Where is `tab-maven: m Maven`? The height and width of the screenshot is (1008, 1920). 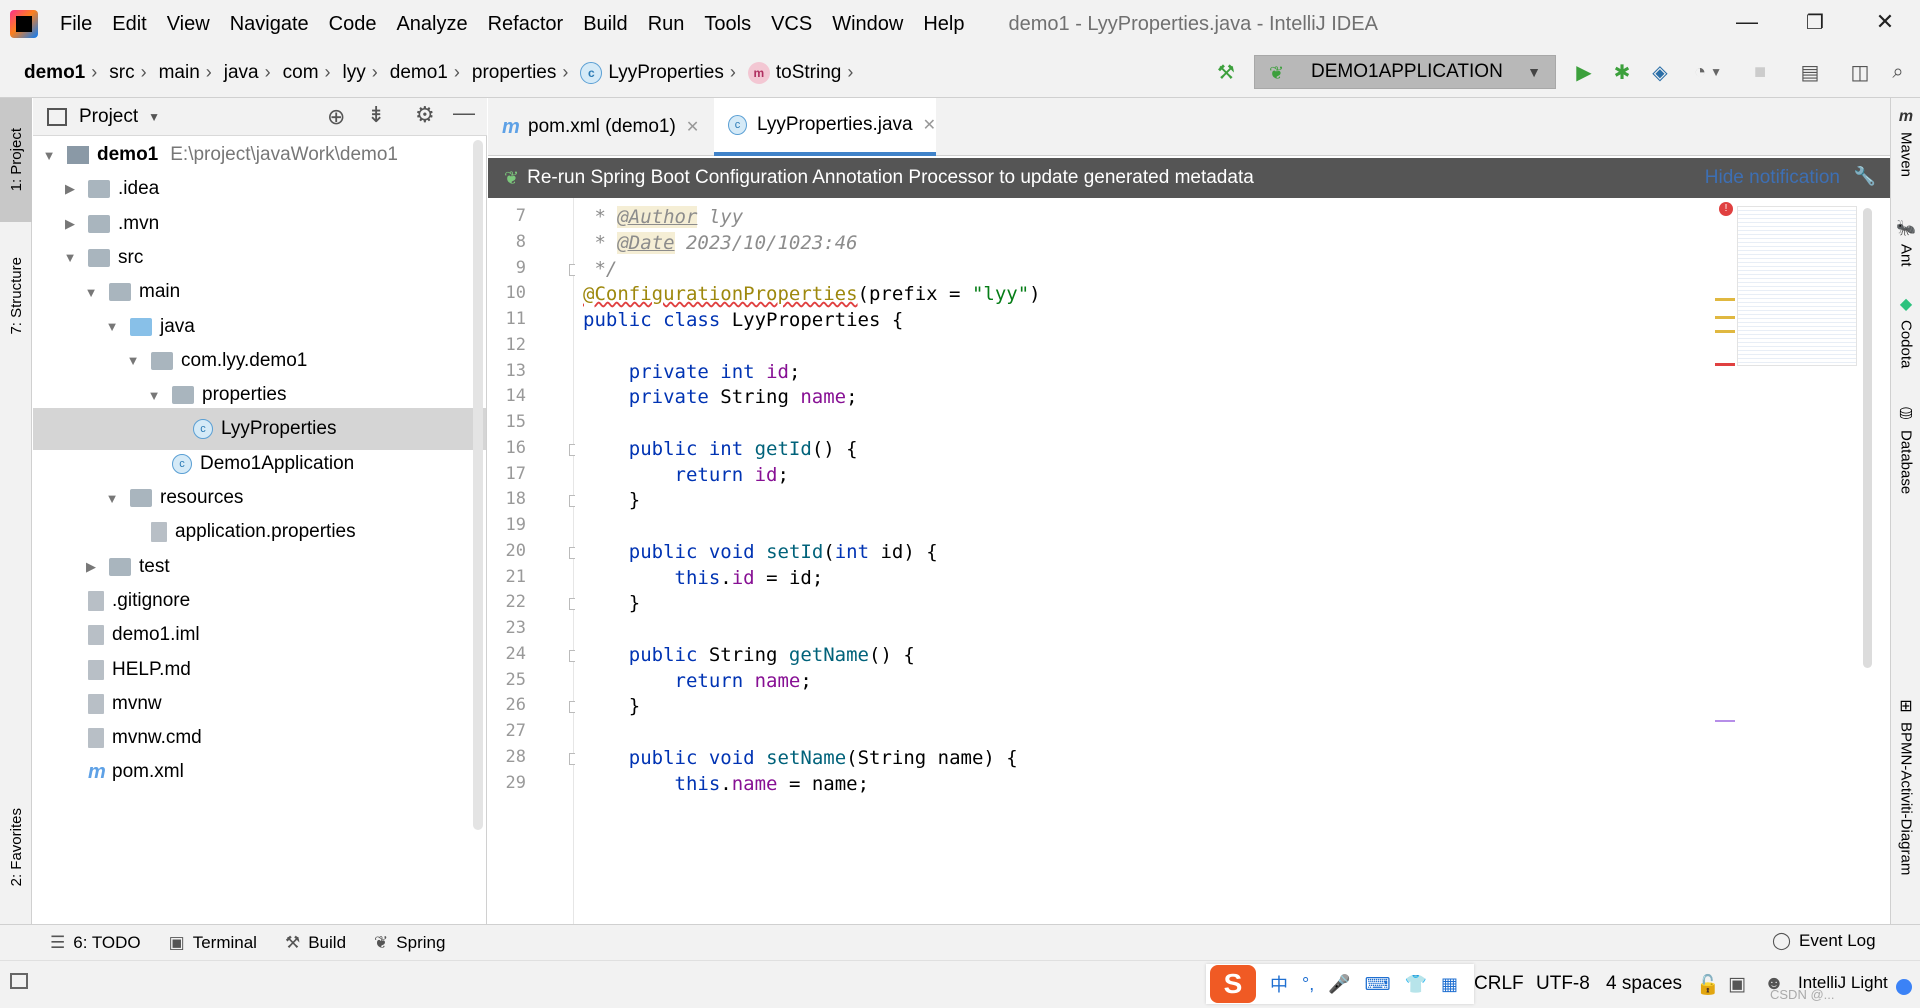 tab-maven: m Maven is located at coordinates (1905, 142).